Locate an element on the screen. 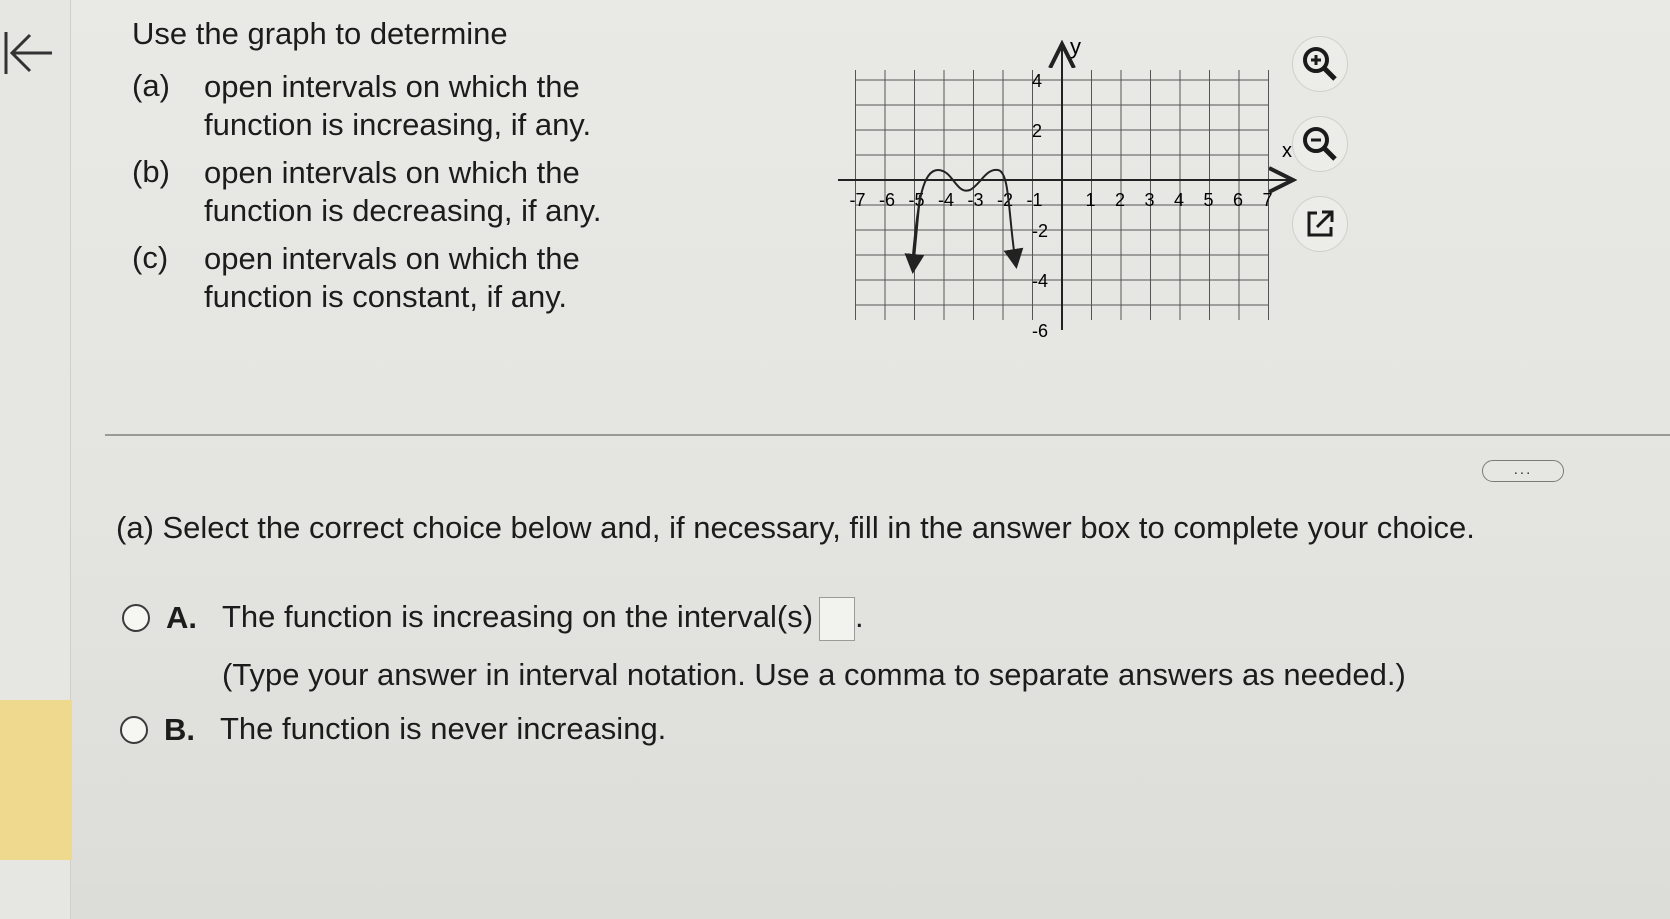 The height and width of the screenshot is (919, 1670). choice-b-text: The function is never increasing. is located at coordinates (443, 728).